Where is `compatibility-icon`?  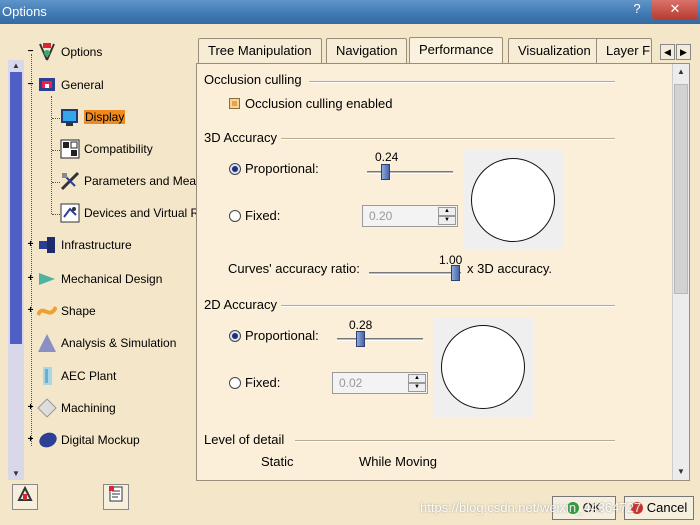 compatibility-icon is located at coordinates (70, 149).